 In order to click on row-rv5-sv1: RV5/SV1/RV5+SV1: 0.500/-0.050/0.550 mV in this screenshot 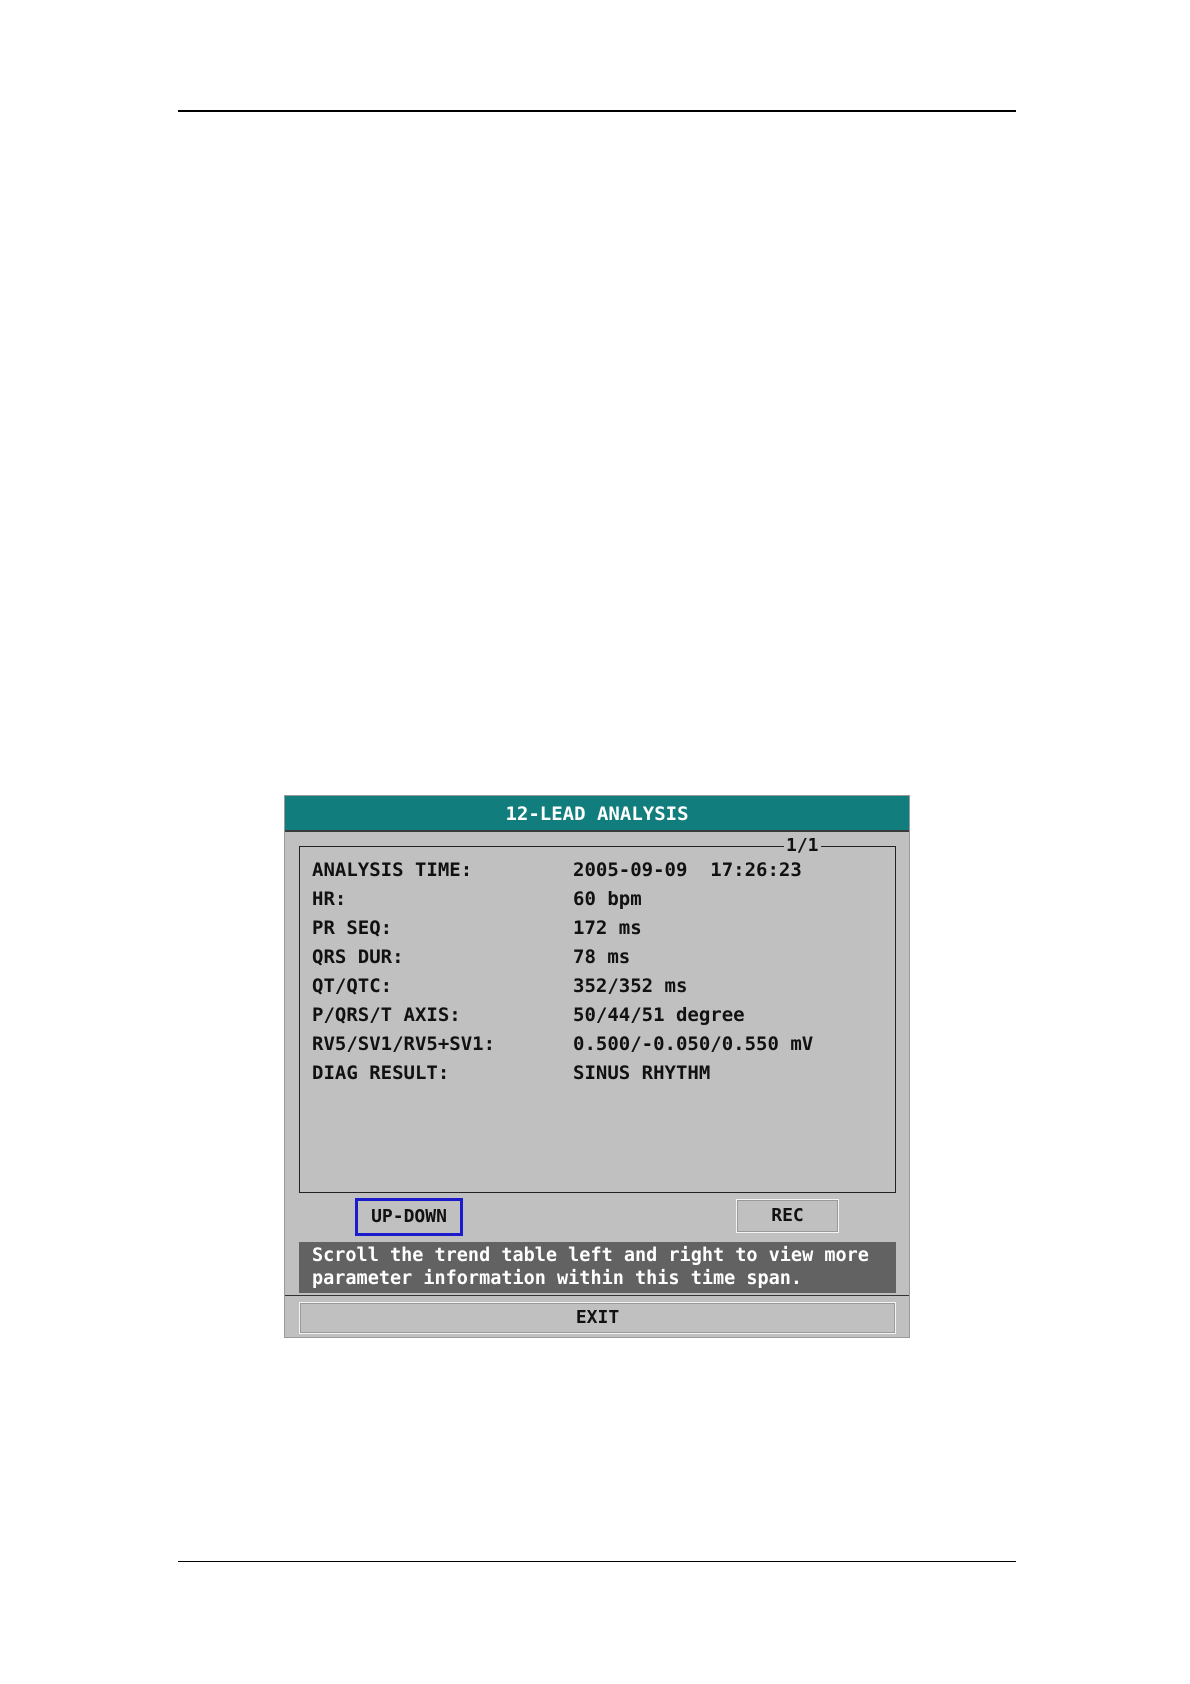, I will do `click(562, 1047)`.